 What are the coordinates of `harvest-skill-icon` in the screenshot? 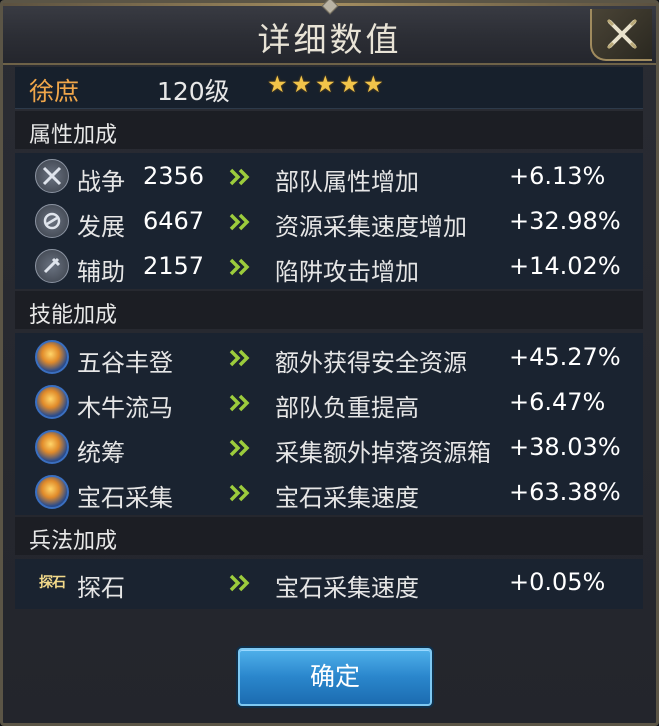 It's located at (52, 357).